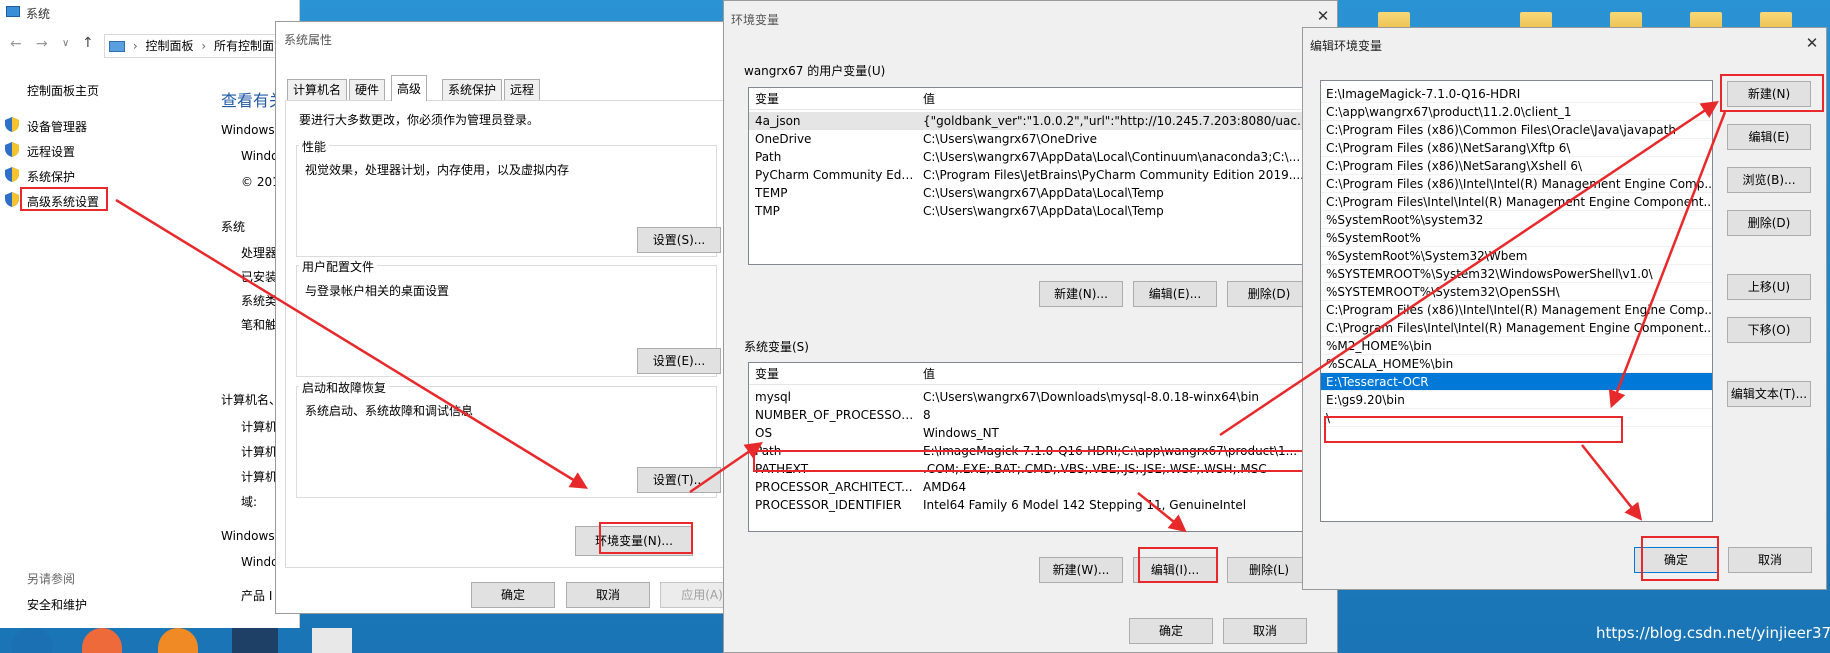  I want to click on tab-advanced: 高级, so click(409, 88).